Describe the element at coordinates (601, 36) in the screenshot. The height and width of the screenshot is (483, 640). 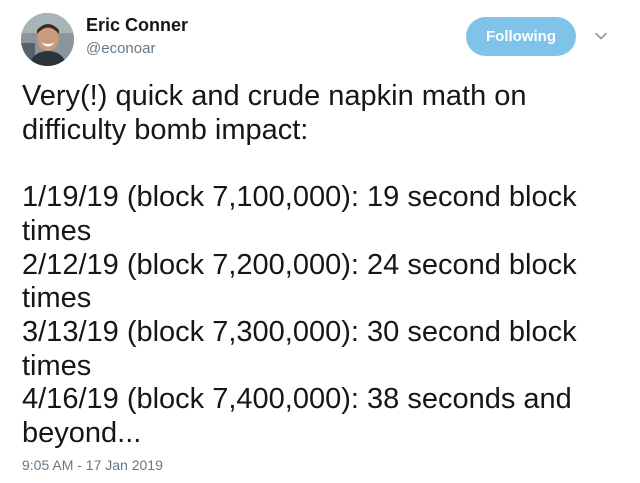
I see `chevron-down-icon` at that location.